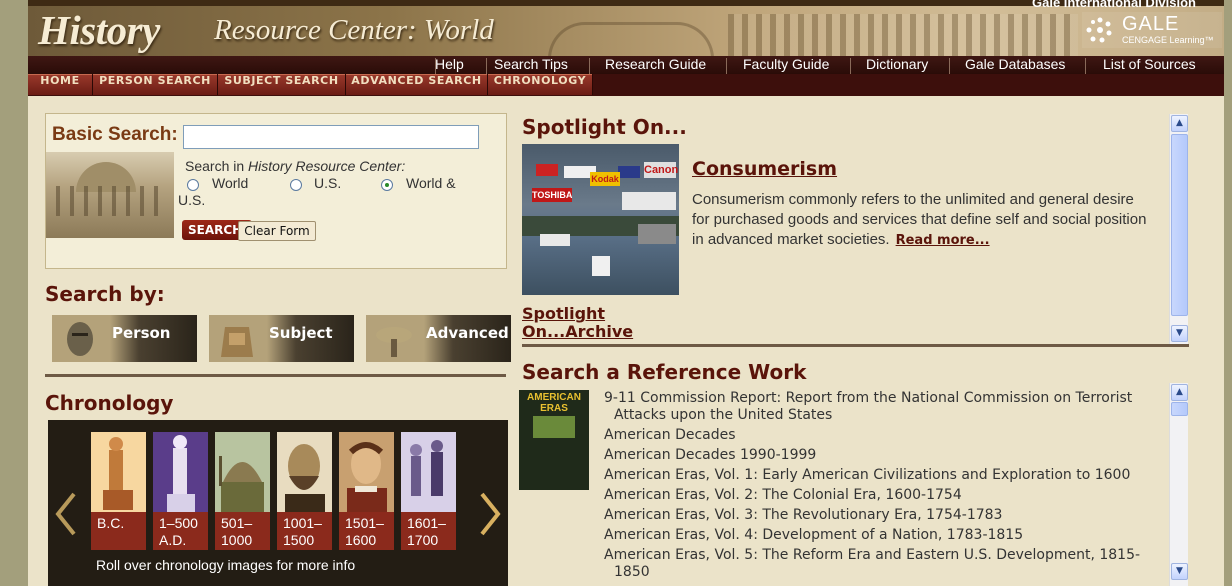 Image resolution: width=1232 pixels, height=586 pixels. I want to click on banner-city-image, so click(903, 35).